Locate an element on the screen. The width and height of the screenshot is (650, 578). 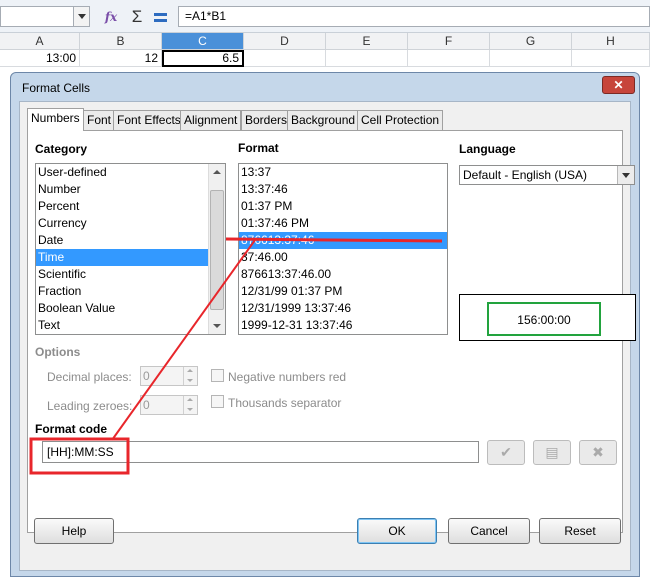
cell-b1: 12 is located at coordinates (121, 58).